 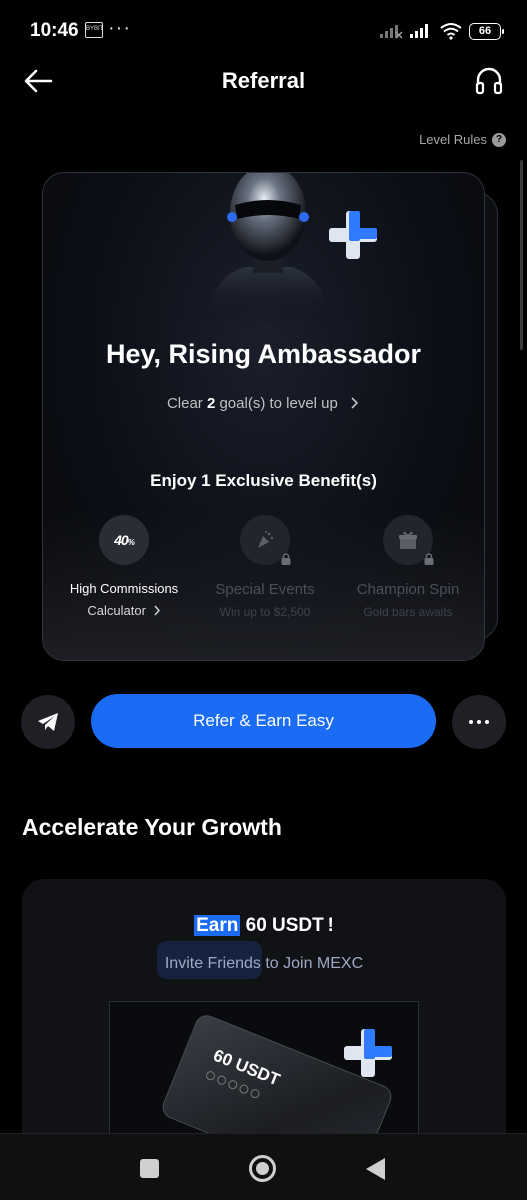 I want to click on more-options-button, so click(x=479, y=722).